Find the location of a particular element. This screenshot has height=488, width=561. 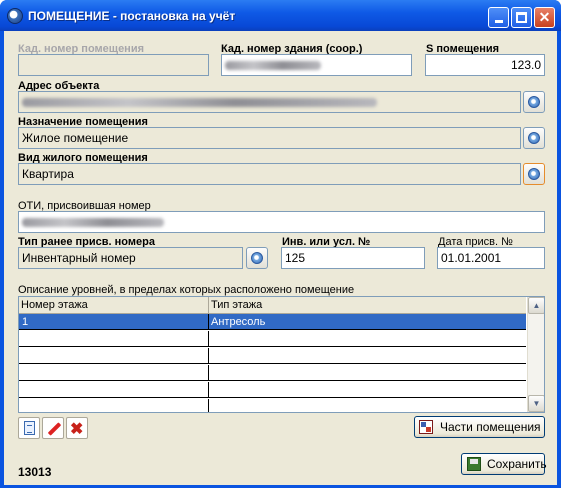

premises-parts-button: Части помещения is located at coordinates (479, 427).